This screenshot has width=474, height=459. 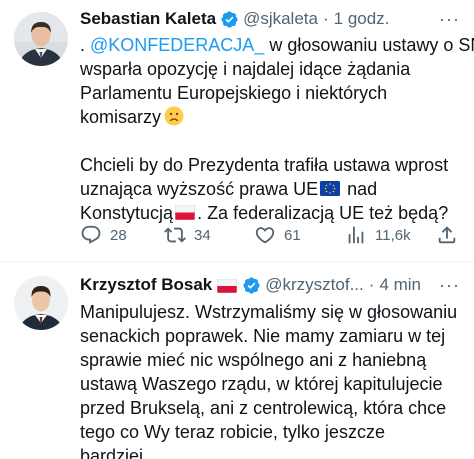 I want to click on like-button: 61, so click(x=277, y=235).